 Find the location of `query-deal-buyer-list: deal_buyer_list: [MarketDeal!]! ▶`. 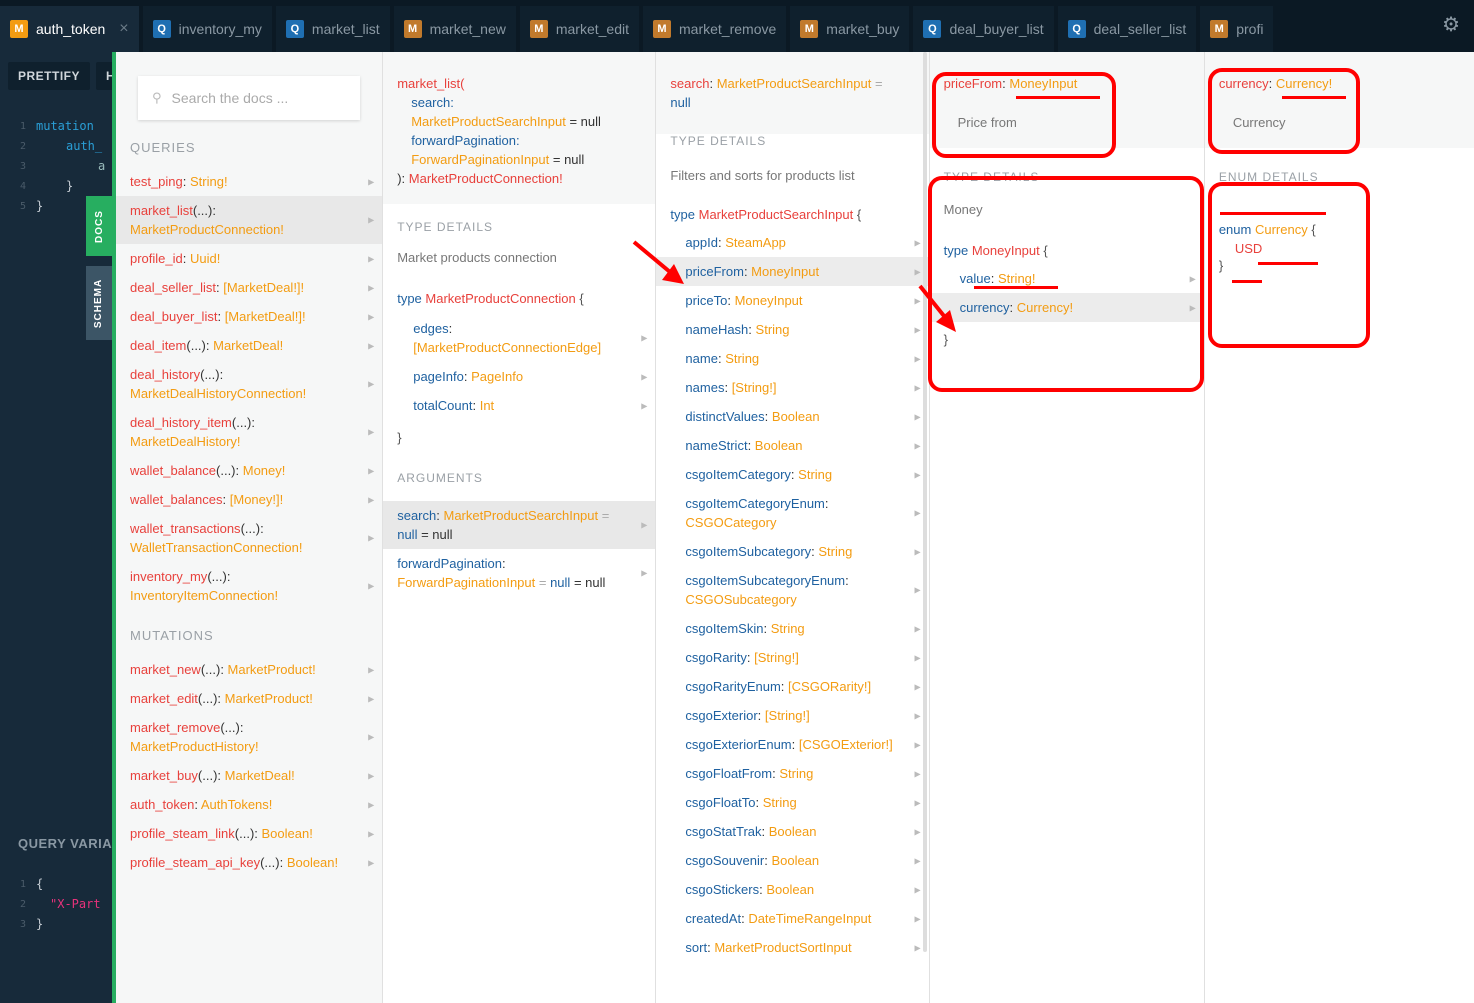

query-deal-buyer-list: deal_buyer_list: [MarketDeal!]! ▶ is located at coordinates (249, 316).